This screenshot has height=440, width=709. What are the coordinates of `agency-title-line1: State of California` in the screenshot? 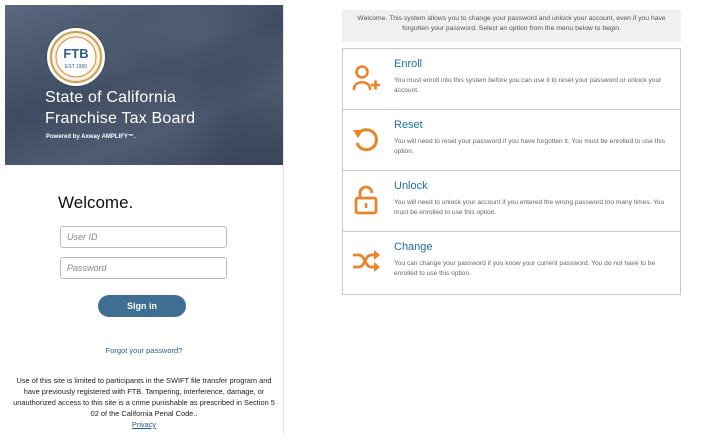 It's located at (110, 97).